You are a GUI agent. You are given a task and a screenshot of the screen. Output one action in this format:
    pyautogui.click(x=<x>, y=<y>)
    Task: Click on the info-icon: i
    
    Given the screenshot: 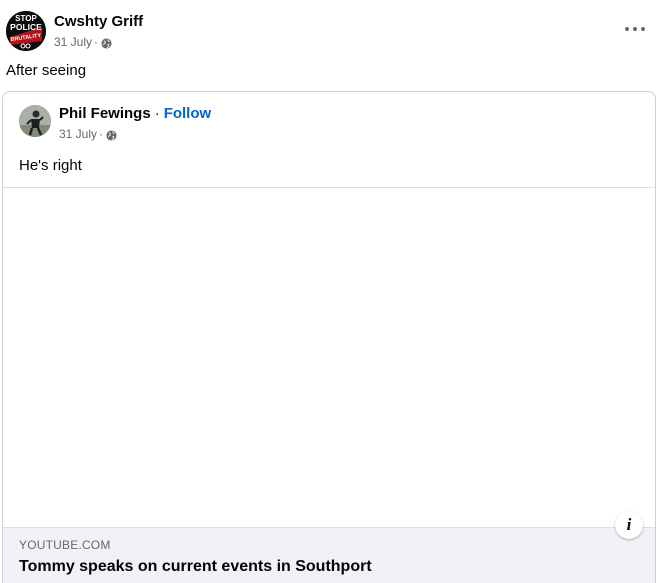 What is the action you would take?
    pyautogui.click(x=629, y=524)
    